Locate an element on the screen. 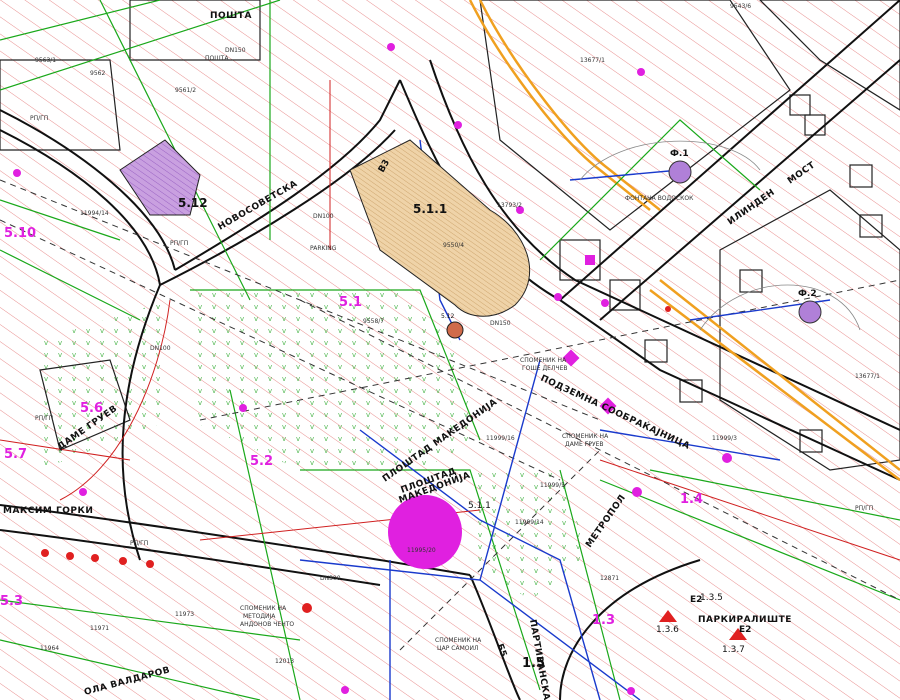 This screenshot has height=700, width=900. parcel-p19: 11999/14 is located at coordinates (529, 522).